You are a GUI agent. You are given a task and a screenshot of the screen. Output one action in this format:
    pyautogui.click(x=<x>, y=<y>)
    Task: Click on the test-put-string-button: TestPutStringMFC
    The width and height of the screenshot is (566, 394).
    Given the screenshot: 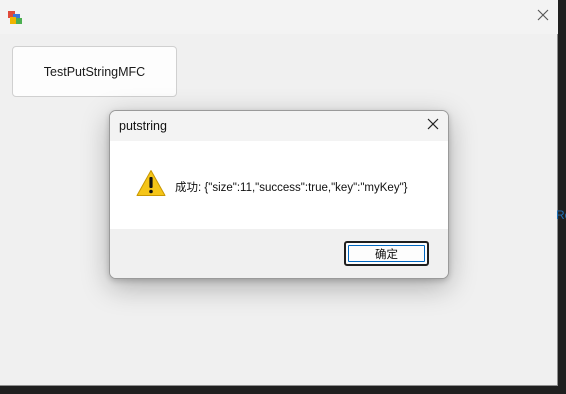 What is the action you would take?
    pyautogui.click(x=94, y=71)
    